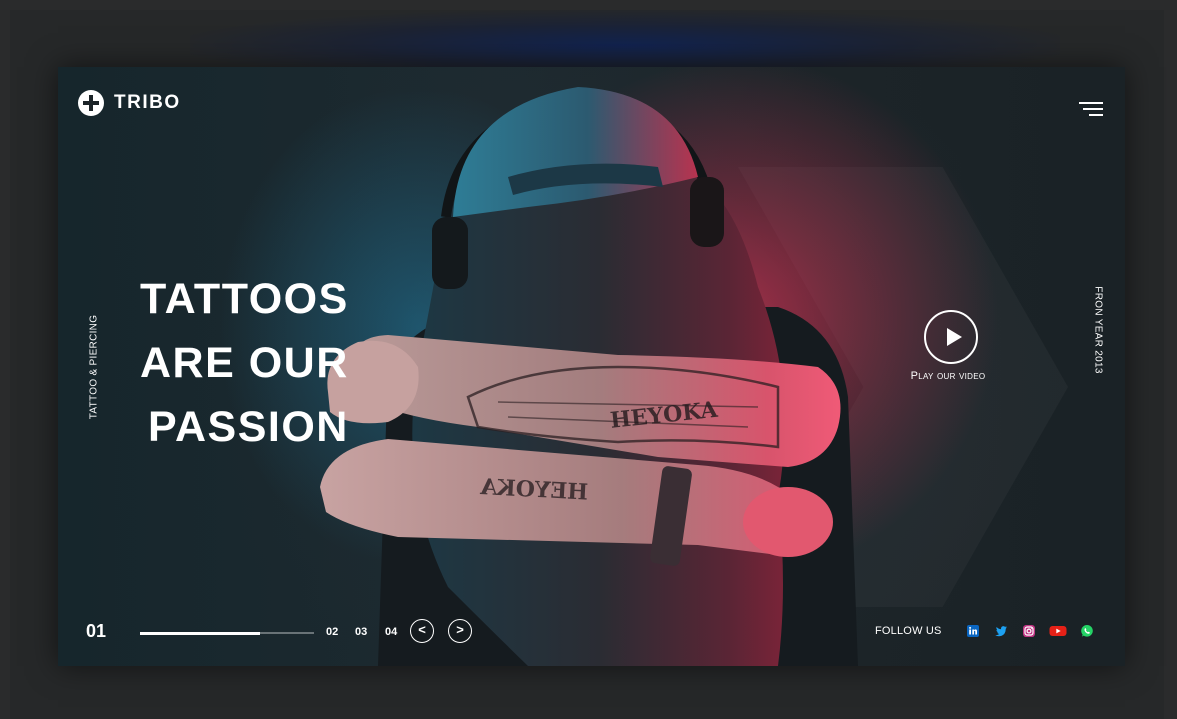  What do you see at coordinates (1029, 631) in the screenshot?
I see `instagram-icon` at bounding box center [1029, 631].